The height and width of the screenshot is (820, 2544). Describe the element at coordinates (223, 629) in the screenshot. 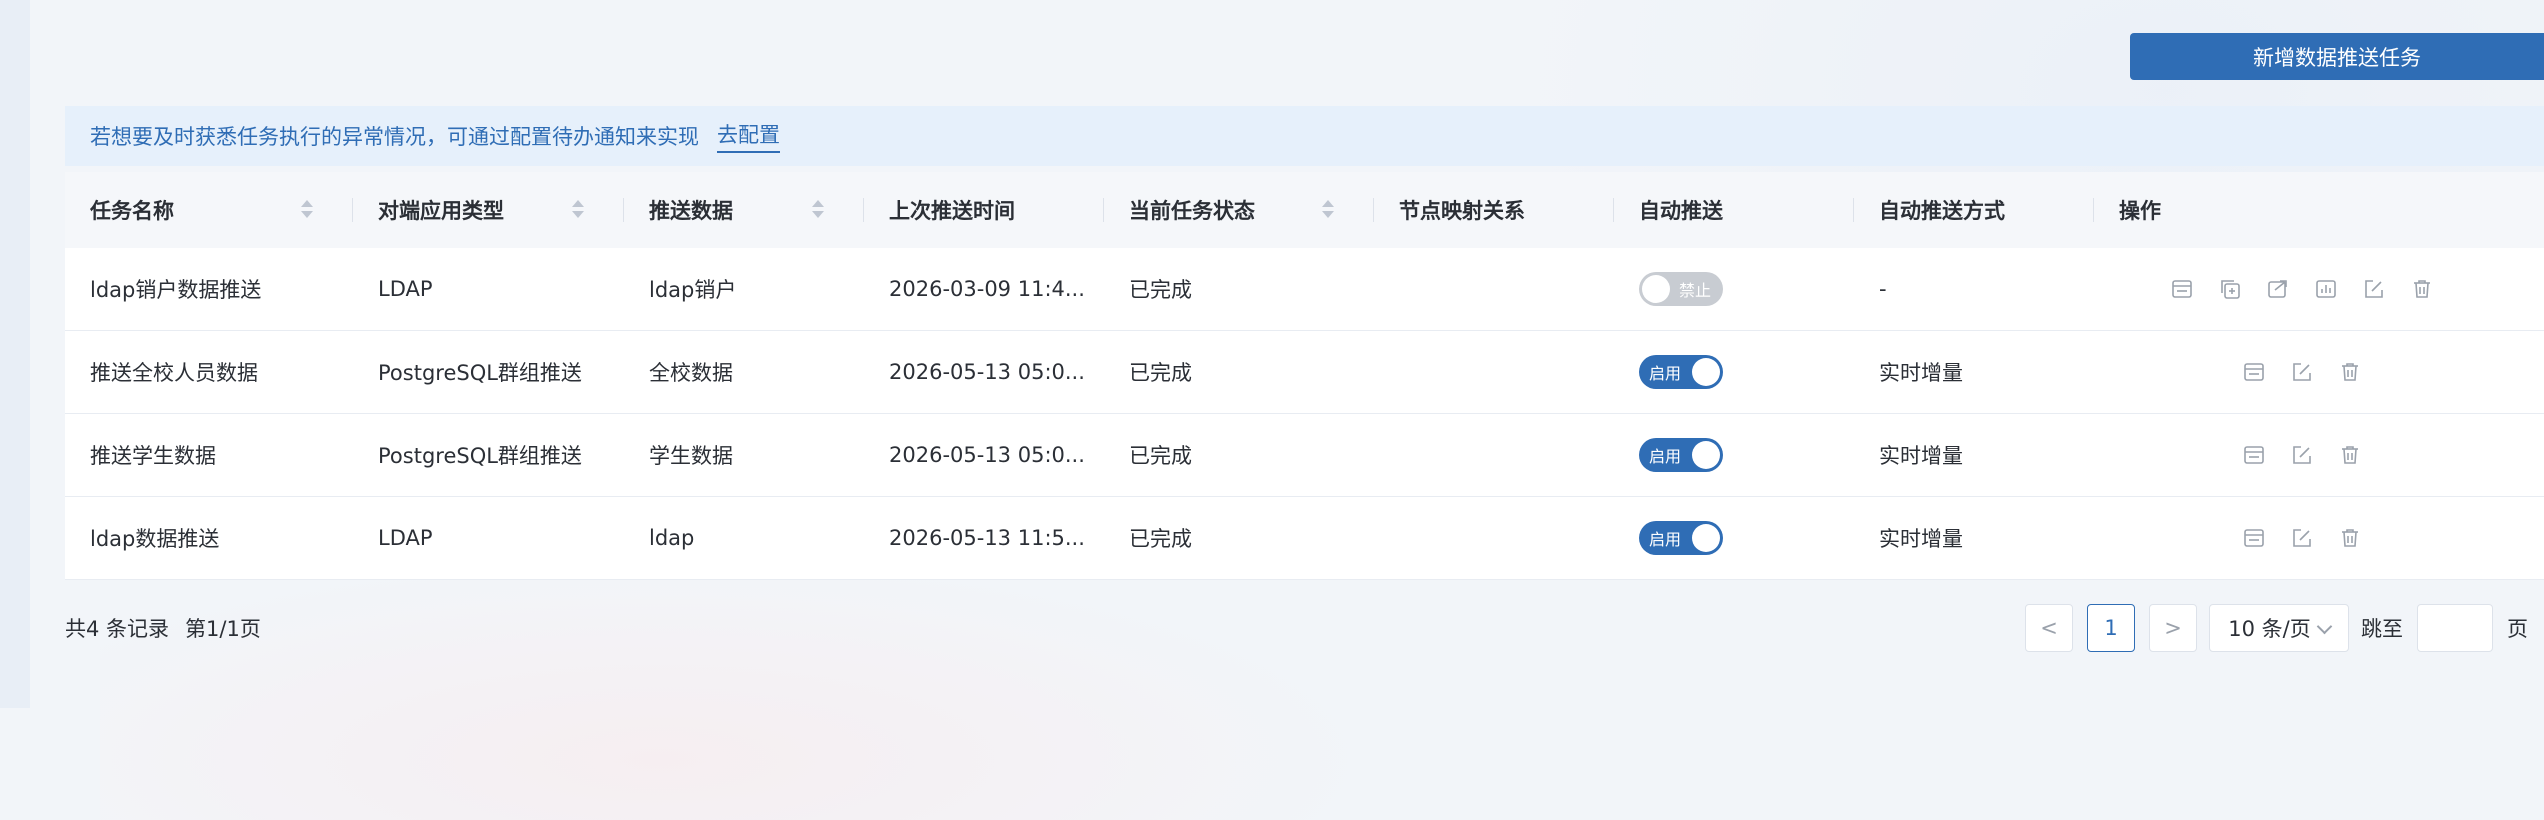

I see `page-info: 第1/1页` at that location.